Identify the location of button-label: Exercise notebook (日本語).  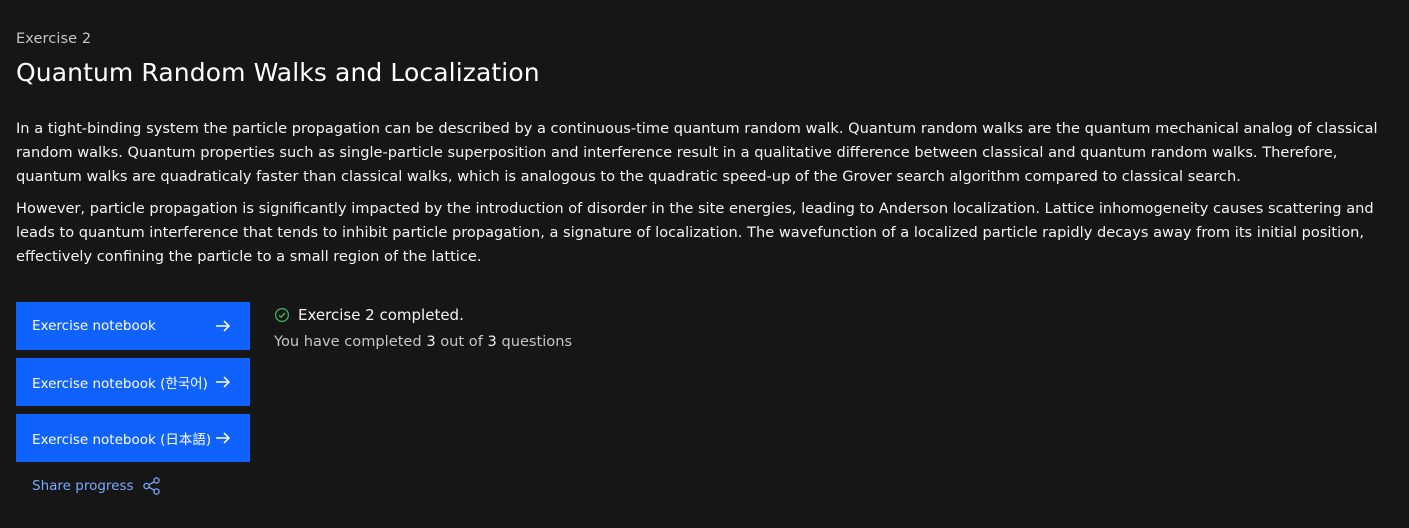
(122, 440).